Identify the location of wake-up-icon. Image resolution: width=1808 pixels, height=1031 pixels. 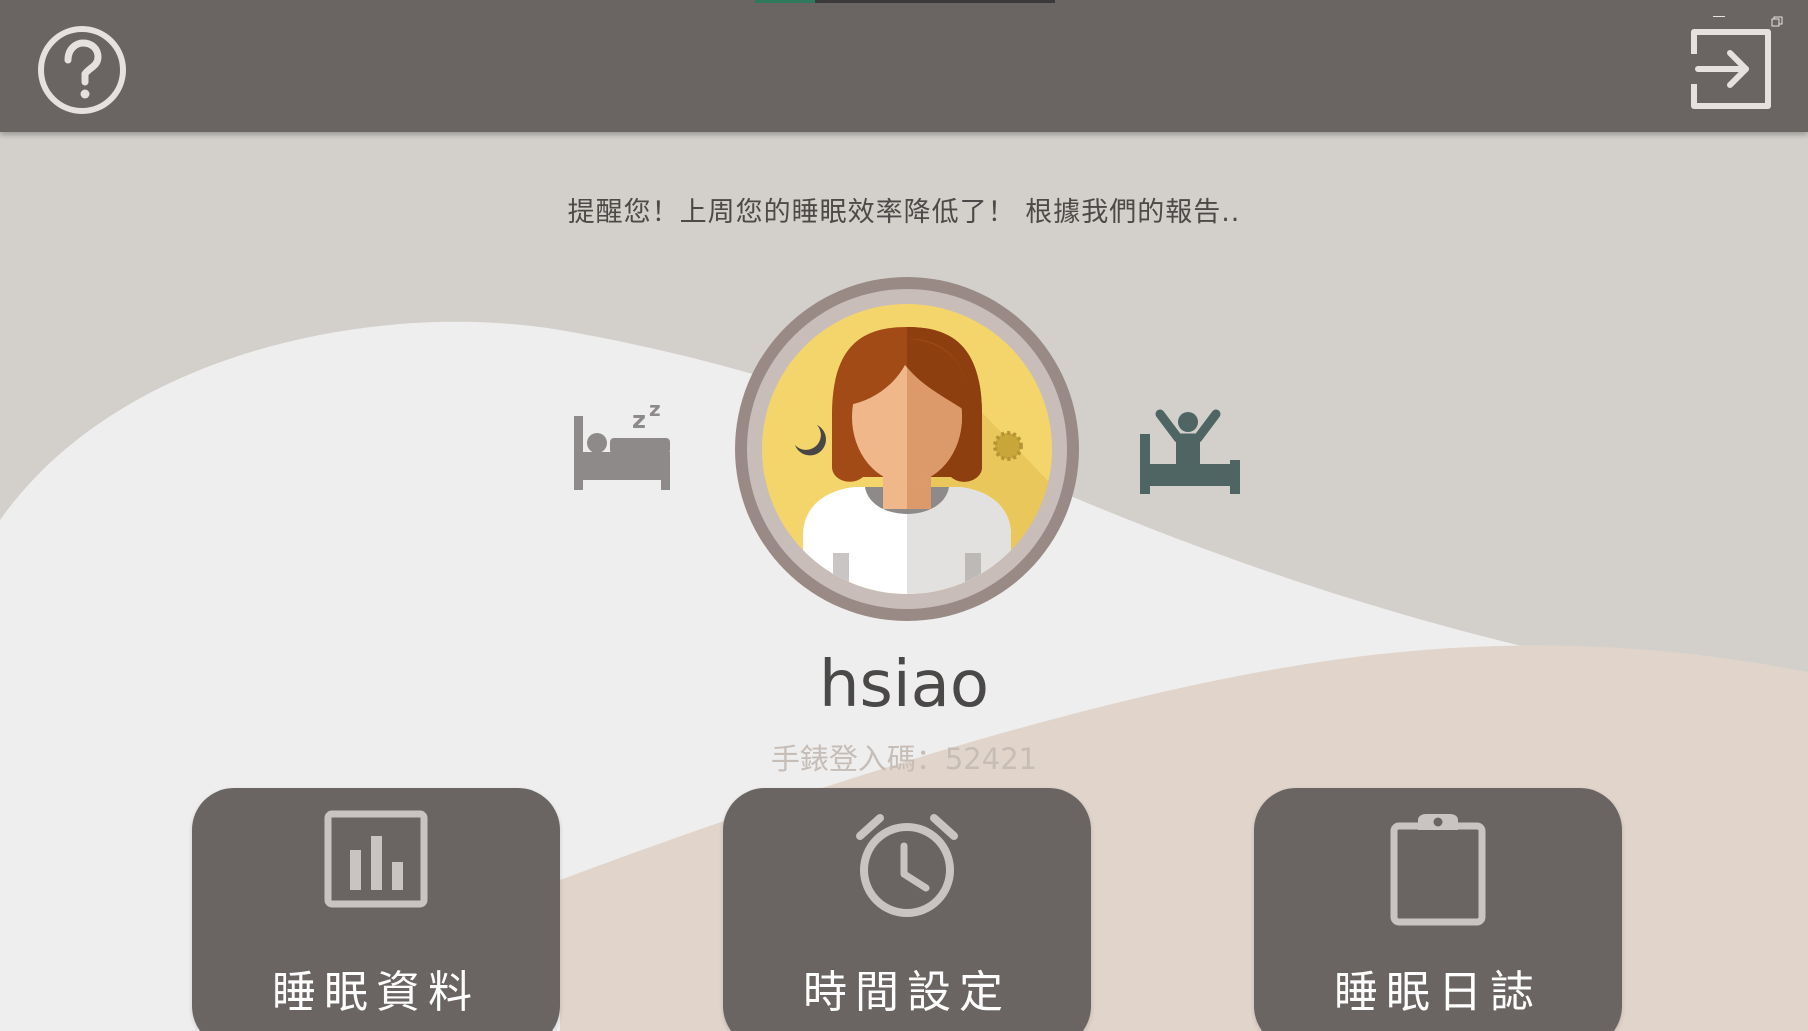
(1190, 452).